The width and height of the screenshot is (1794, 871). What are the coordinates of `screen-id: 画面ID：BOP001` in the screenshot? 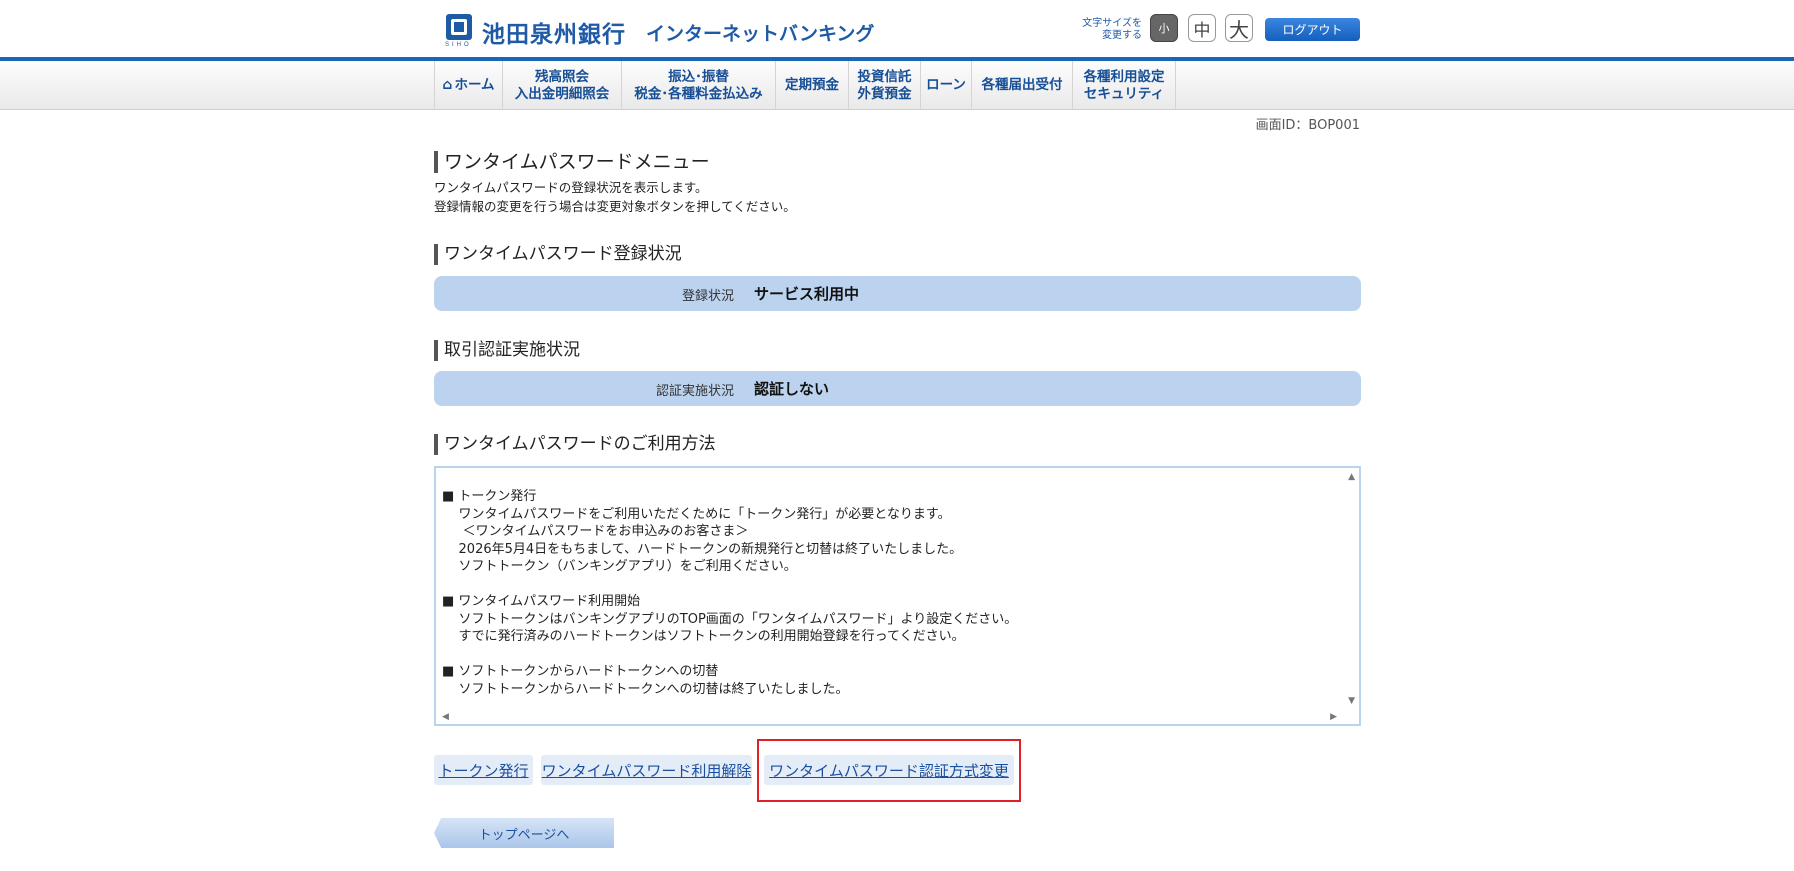 It's located at (1307, 125).